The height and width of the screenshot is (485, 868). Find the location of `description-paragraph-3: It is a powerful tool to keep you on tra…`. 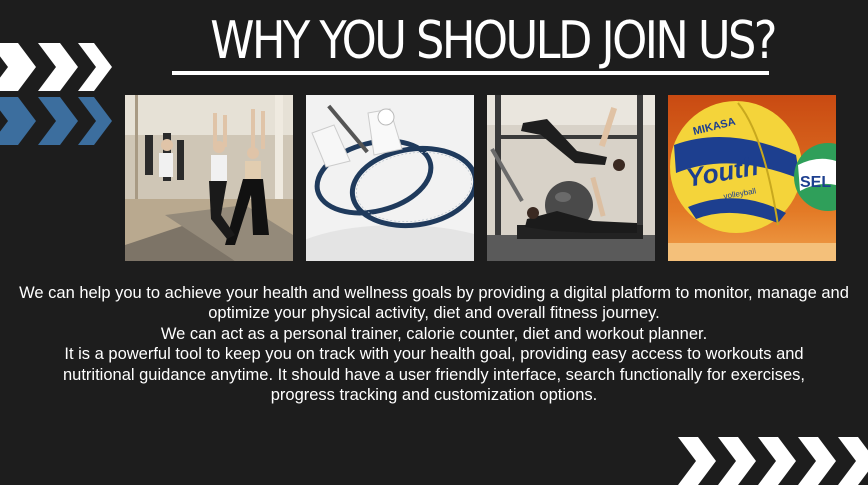

description-paragraph-3: It is a powerful tool to keep you on tra… is located at coordinates (434, 375).